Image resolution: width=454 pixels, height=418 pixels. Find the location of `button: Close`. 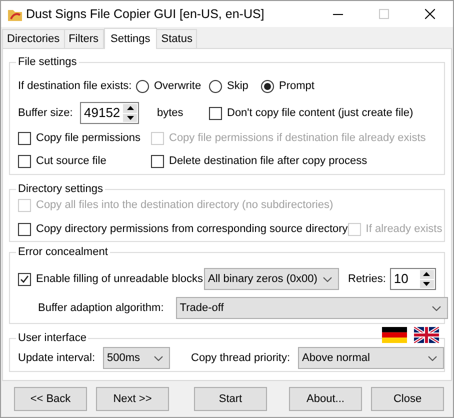

button: Close is located at coordinates (407, 399).